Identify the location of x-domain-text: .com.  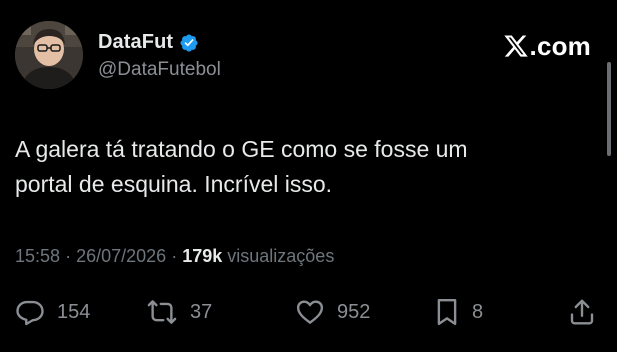
(560, 46).